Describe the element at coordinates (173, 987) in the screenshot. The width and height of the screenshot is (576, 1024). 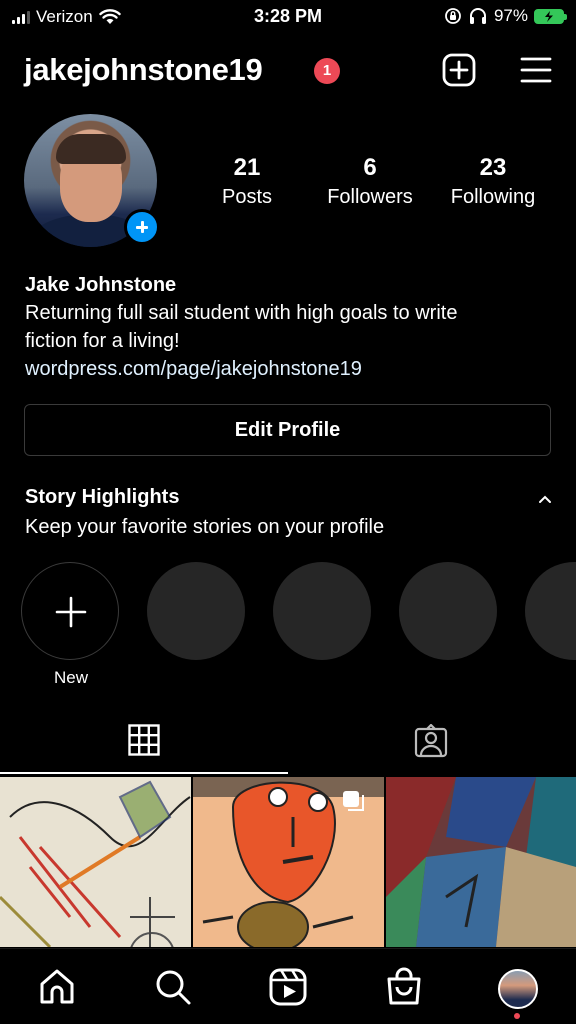
I see `search-icon` at that location.